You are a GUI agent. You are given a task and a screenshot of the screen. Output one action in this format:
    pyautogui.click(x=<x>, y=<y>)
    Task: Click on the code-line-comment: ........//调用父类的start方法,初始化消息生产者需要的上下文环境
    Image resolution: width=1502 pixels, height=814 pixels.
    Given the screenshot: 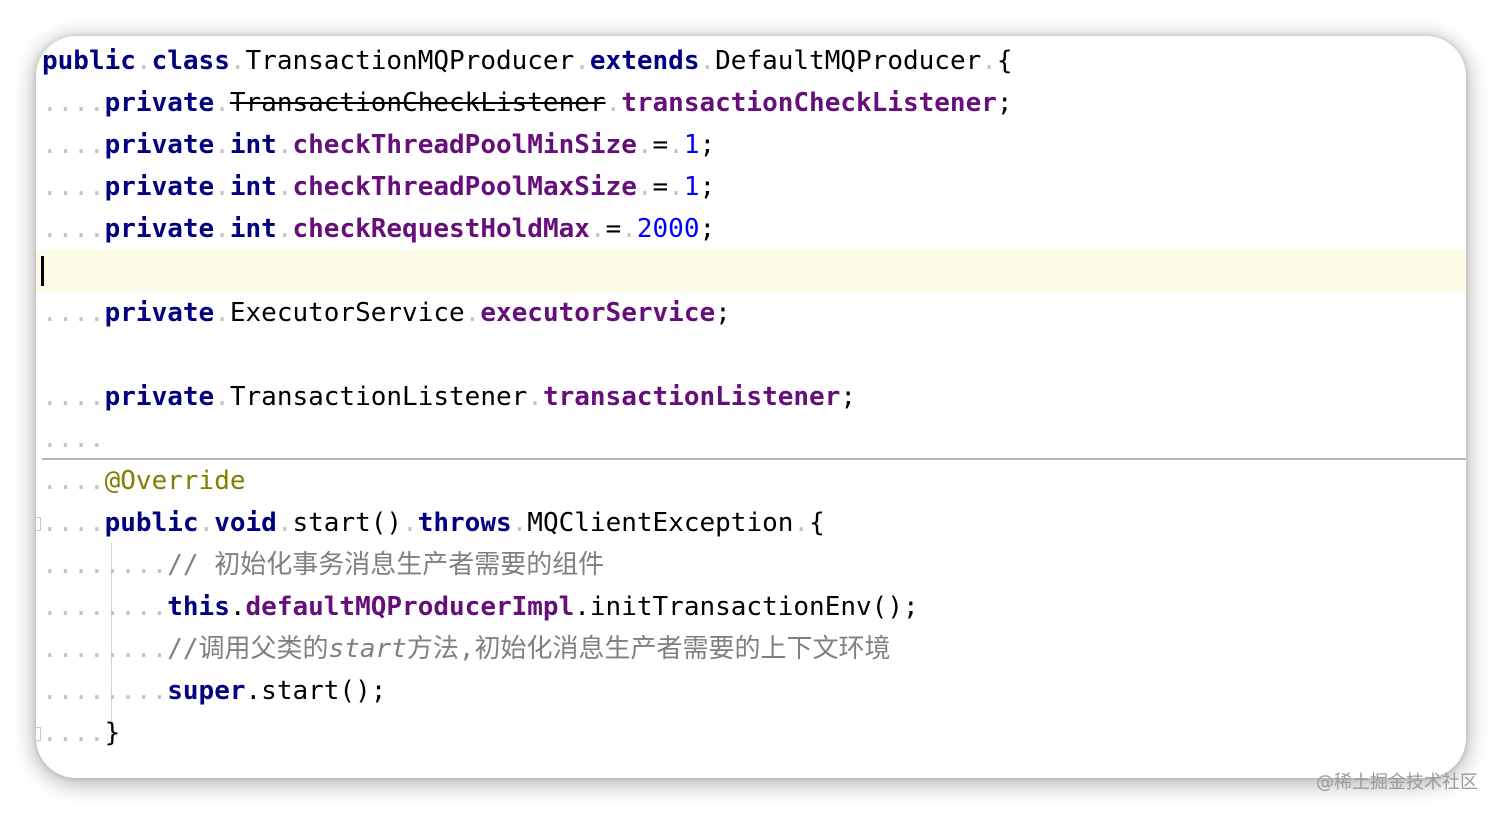 What is the action you would take?
    pyautogui.click(x=466, y=649)
    